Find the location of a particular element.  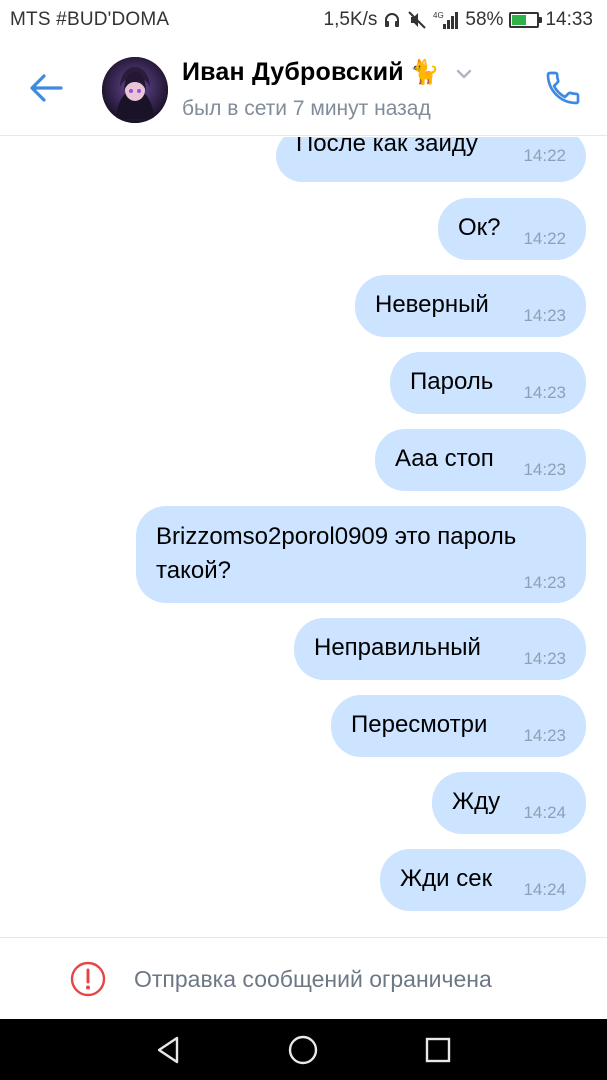

battery-percent: 58% is located at coordinates (484, 19).